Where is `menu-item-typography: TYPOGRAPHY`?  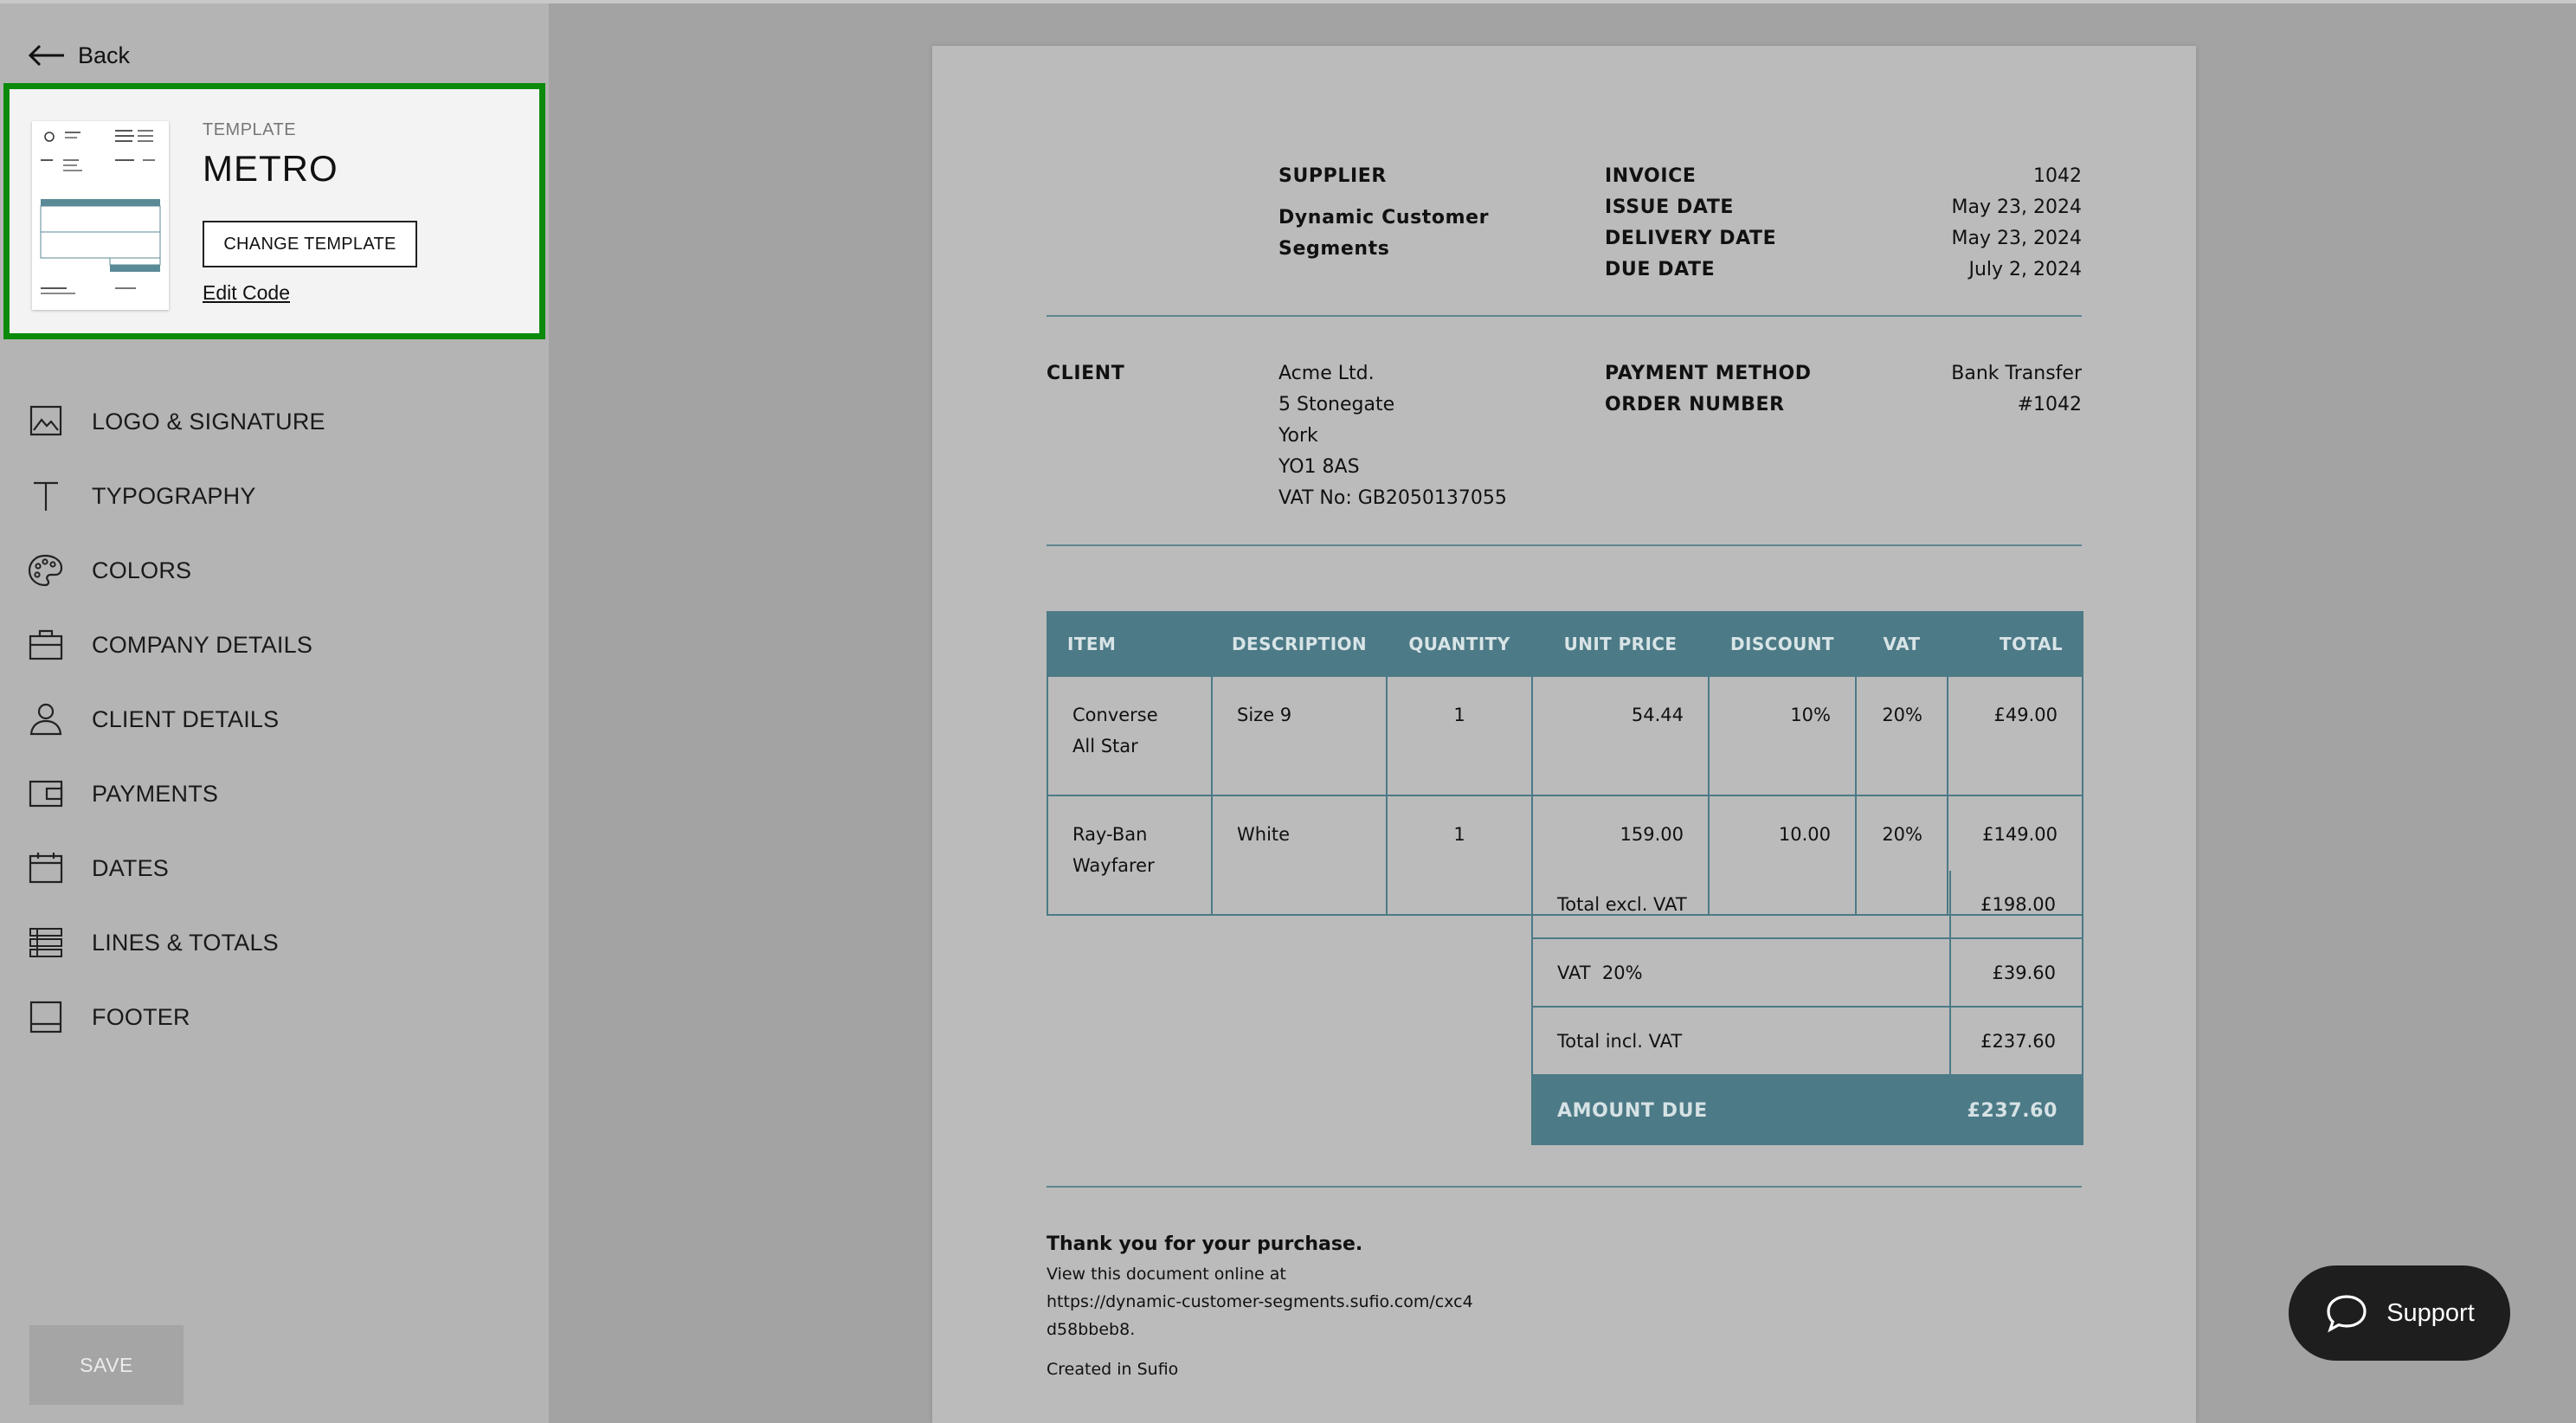 menu-item-typography: TYPOGRAPHY is located at coordinates (141, 496).